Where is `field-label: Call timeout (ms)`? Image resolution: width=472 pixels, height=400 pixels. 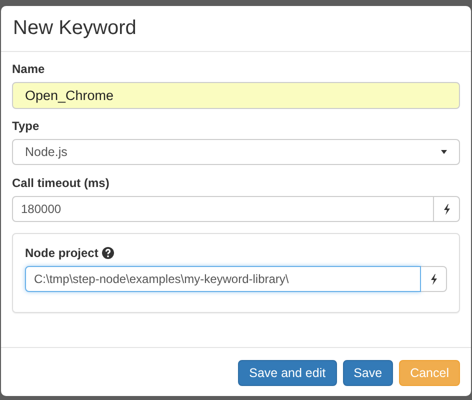
field-label: Call timeout (ms) is located at coordinates (61, 183).